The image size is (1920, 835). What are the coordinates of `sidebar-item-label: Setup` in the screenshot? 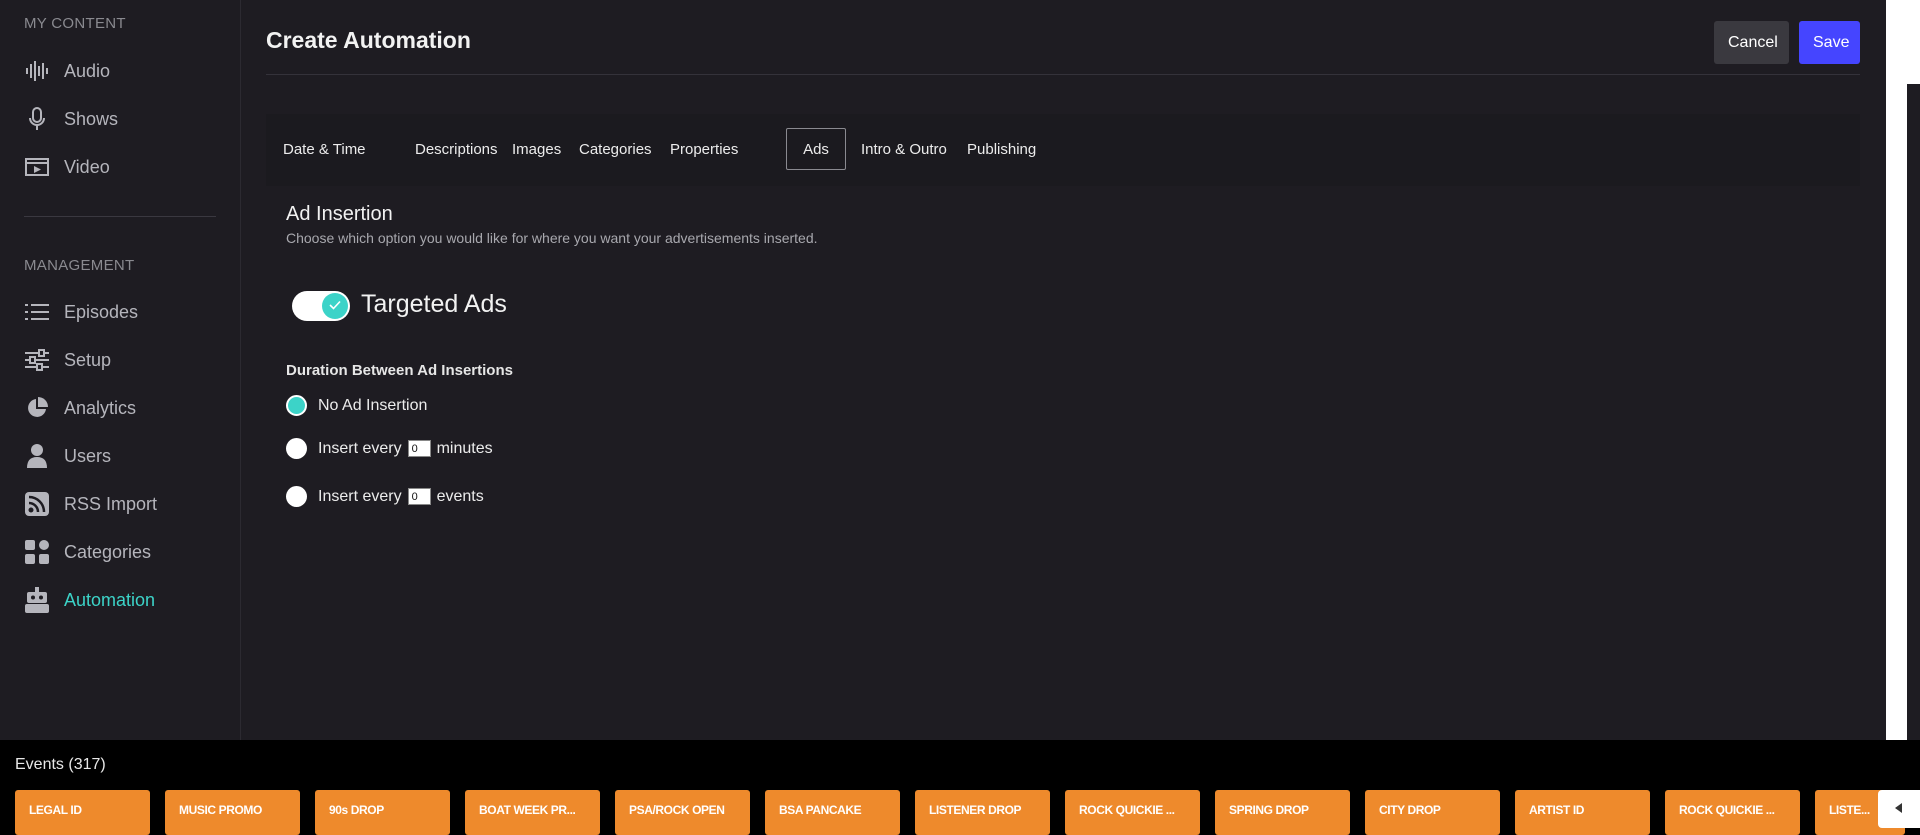 It's located at (88, 359).